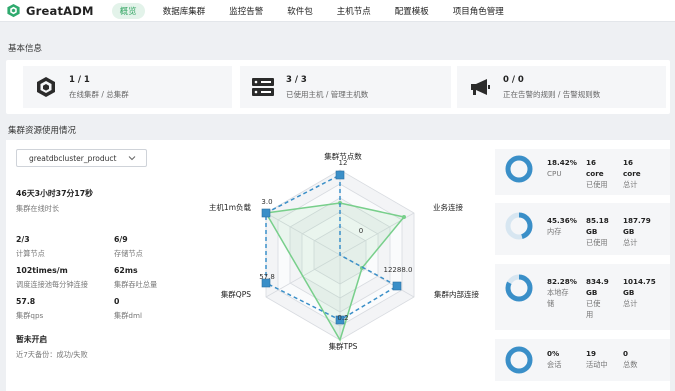  Describe the element at coordinates (340, 175) in the screenshot. I see `radar-node-count-marker` at that location.